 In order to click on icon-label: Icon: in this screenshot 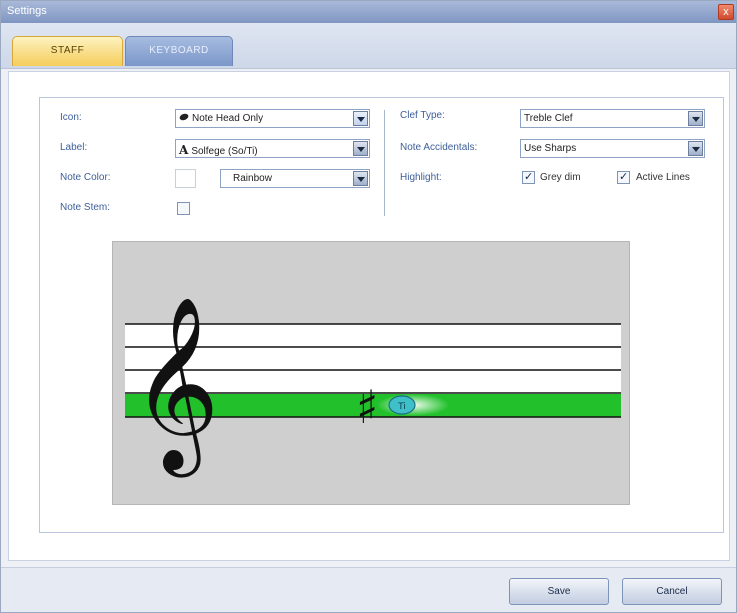, I will do `click(71, 117)`.